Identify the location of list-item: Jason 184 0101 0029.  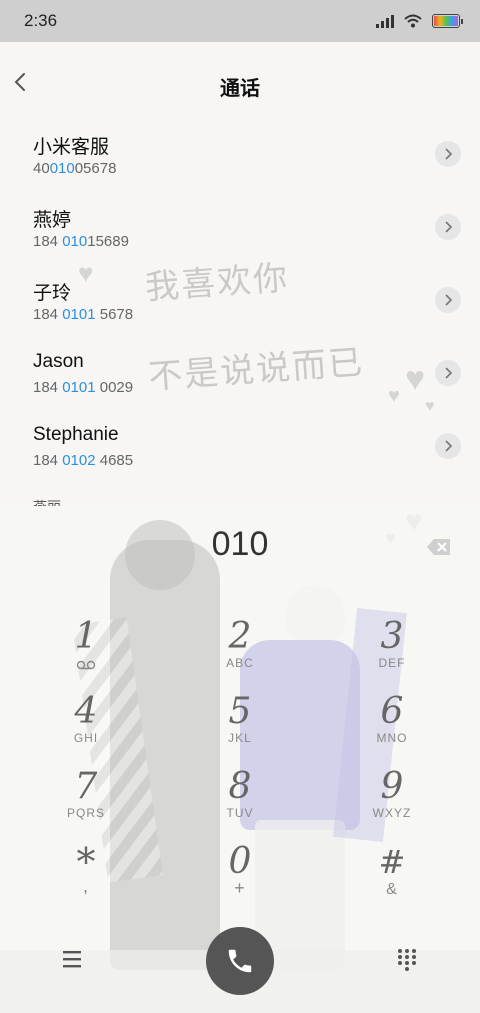
(240, 373).